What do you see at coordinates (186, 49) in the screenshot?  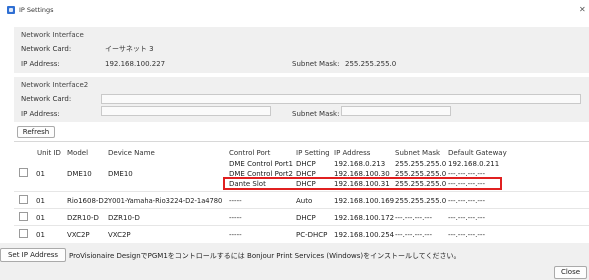 I see `network-card-field: イーサネット 3` at bounding box center [186, 49].